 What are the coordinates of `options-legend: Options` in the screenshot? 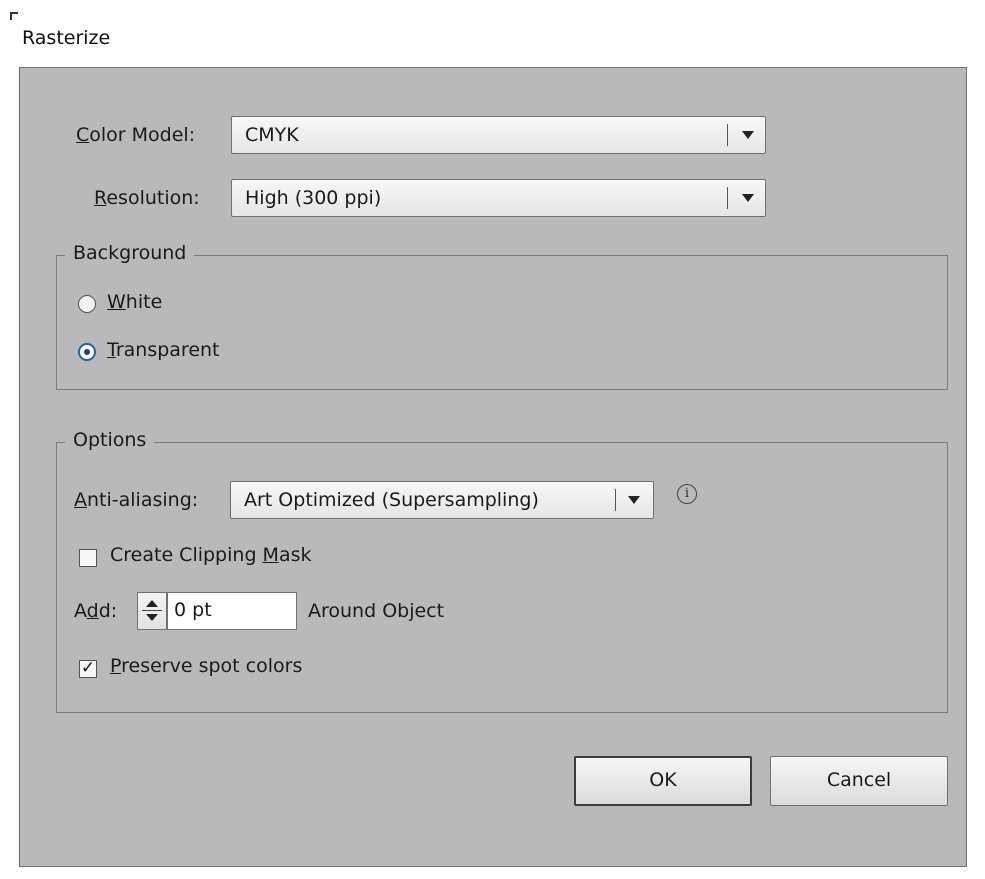 It's located at (110, 440).